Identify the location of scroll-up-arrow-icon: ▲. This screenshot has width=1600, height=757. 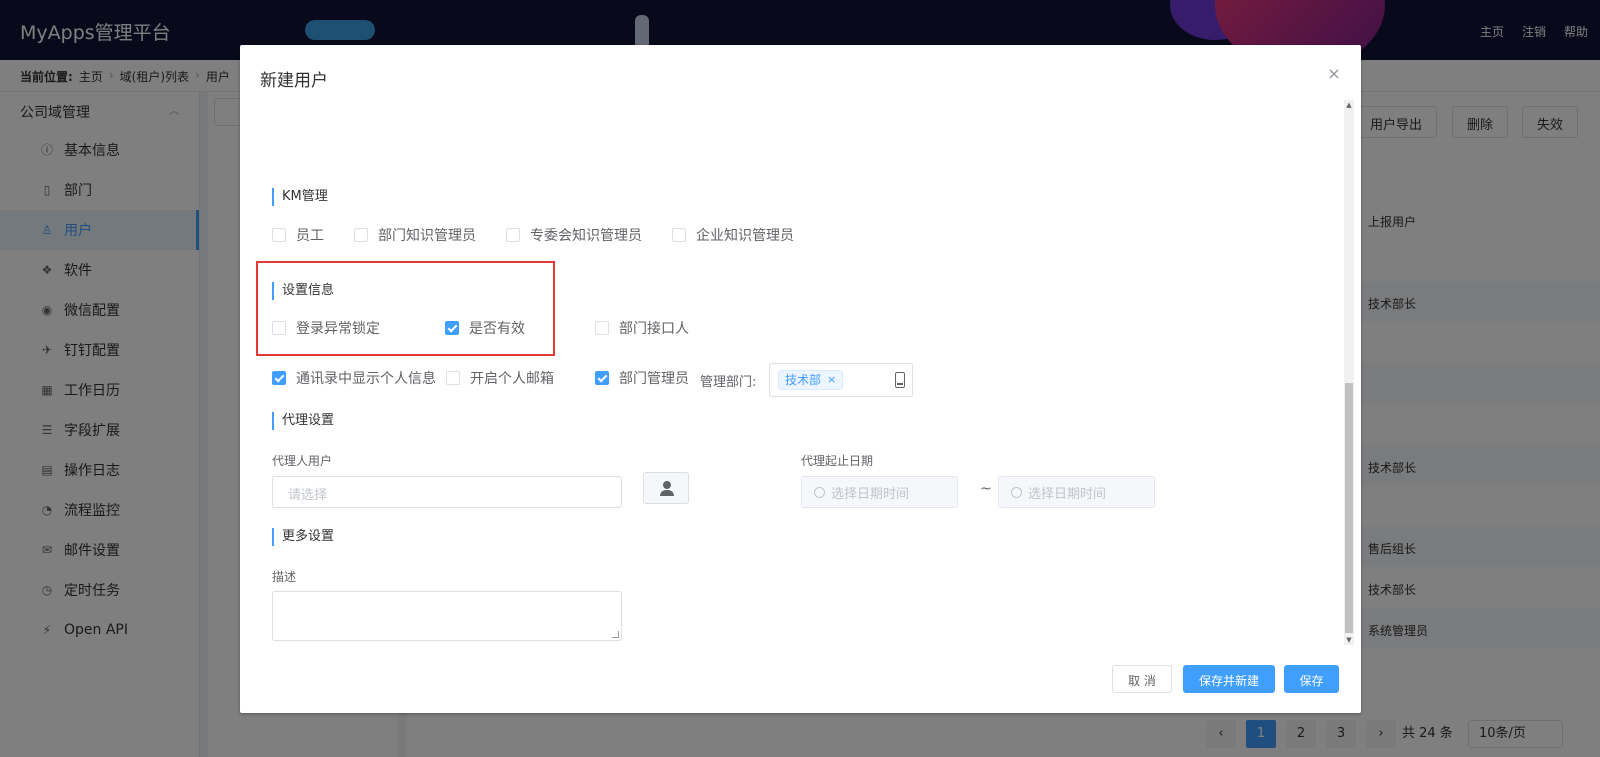
(1349, 105).